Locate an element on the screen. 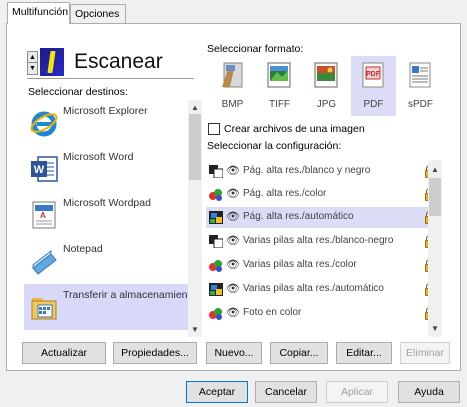 Image resolution: width=467 pixels, height=407 pixels. spinner-up-icon: ▲ is located at coordinates (32, 57).